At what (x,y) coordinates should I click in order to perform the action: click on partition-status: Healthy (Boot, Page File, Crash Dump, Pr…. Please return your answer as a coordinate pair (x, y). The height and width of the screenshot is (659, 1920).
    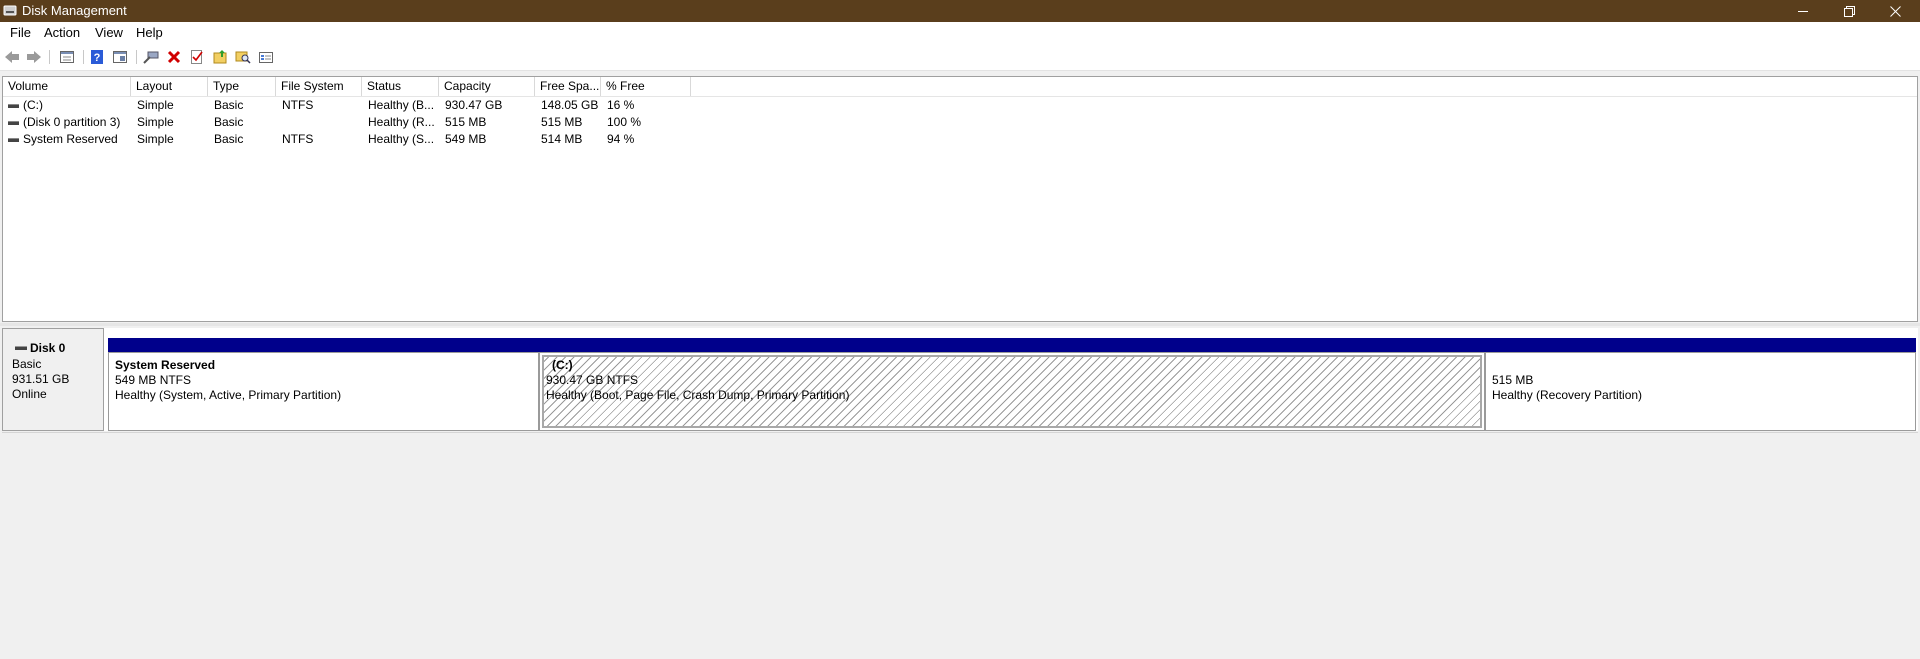
    Looking at the image, I should click on (698, 395).